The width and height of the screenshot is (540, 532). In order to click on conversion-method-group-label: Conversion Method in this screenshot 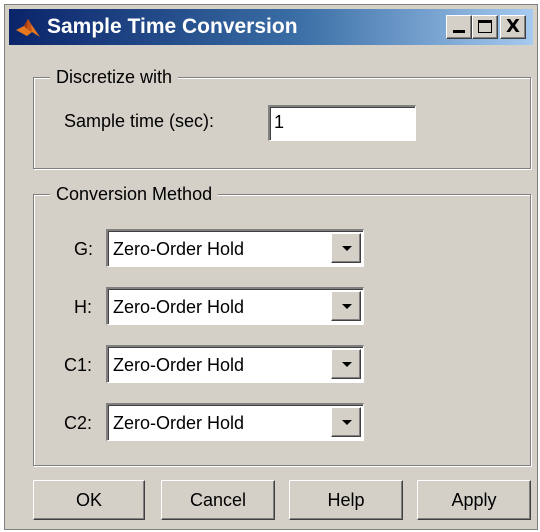, I will do `click(134, 194)`.